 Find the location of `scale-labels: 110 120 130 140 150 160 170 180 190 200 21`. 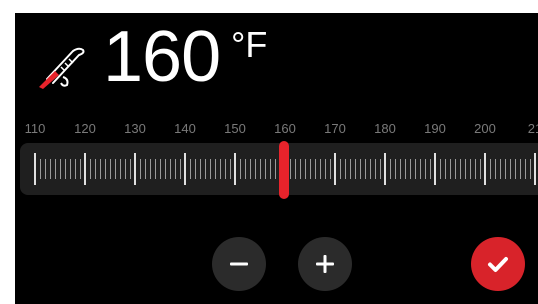

scale-labels: 110 120 130 140 150 160 170 180 190 200 21 is located at coordinates (276, 130).